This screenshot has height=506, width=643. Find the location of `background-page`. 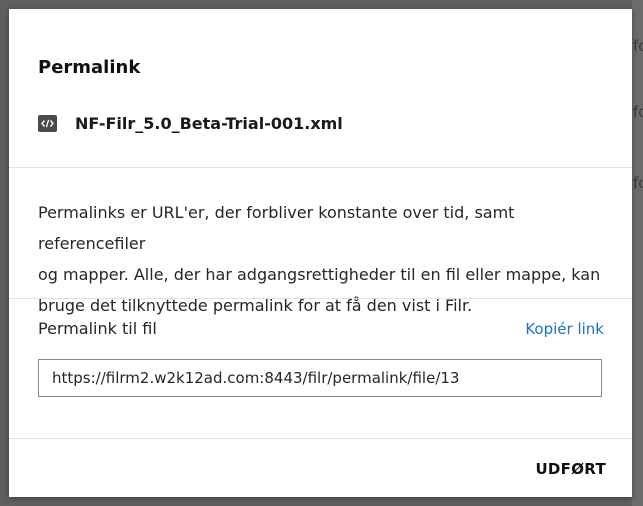

background-page is located at coordinates (637, 253).